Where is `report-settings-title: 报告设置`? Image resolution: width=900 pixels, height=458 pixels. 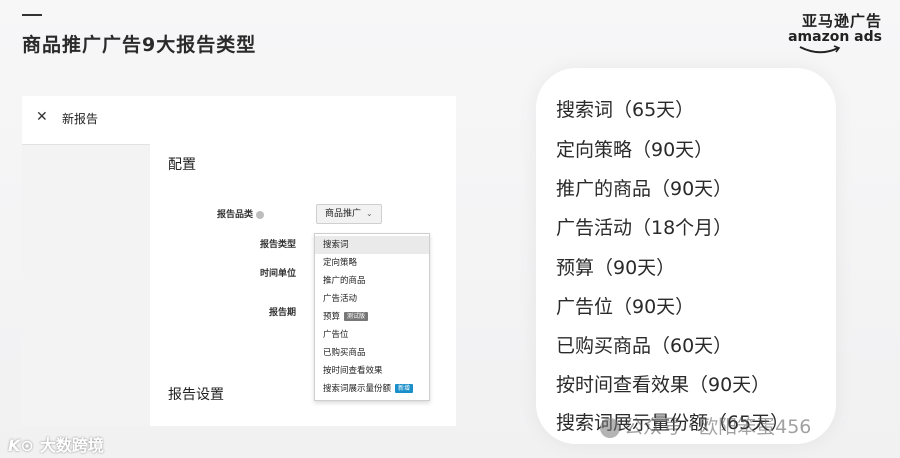 report-settings-title: 报告设置 is located at coordinates (196, 395).